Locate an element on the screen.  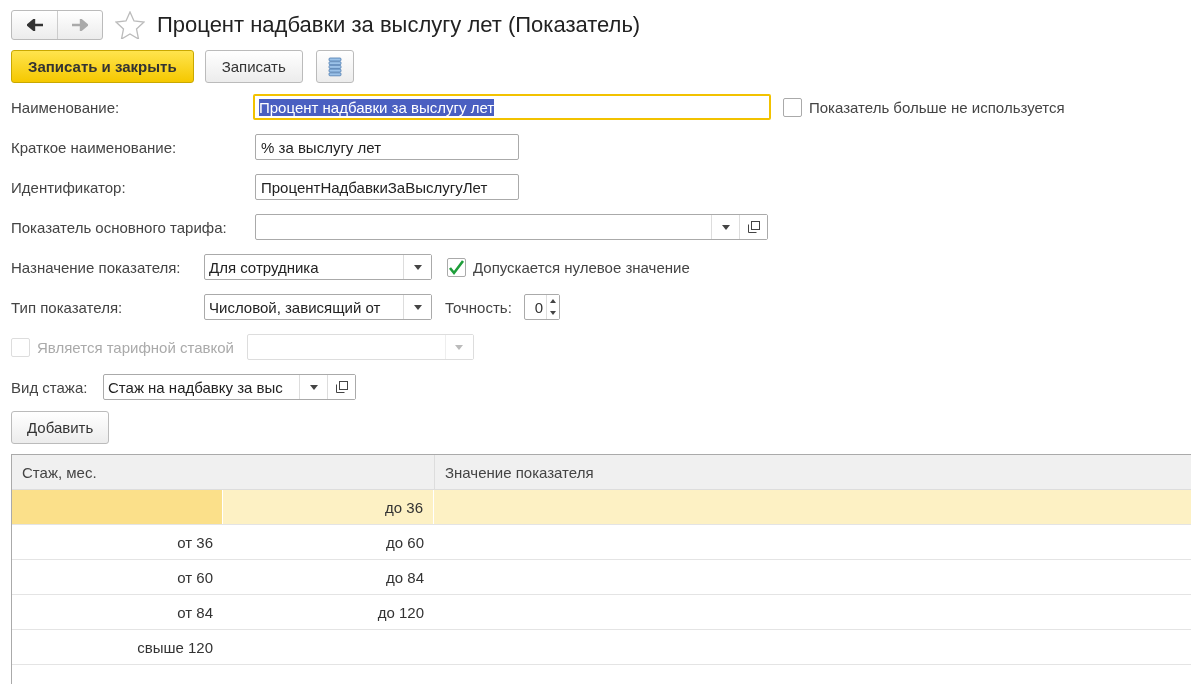
more-actions-button is located at coordinates (334, 66).